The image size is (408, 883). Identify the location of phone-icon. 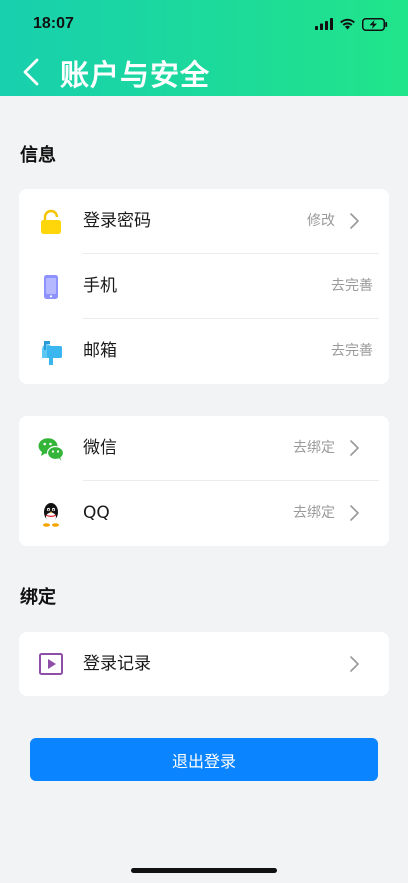
(51, 287).